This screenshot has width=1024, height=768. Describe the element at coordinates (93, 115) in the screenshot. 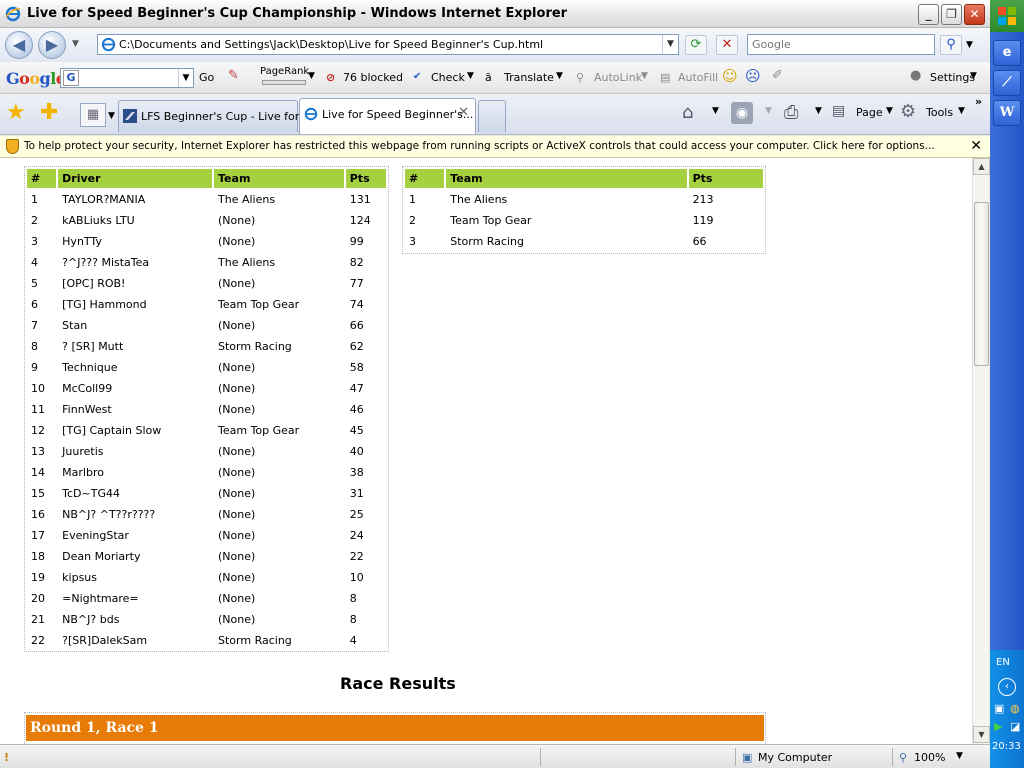

I see `quick-tabs-button: ▦` at that location.